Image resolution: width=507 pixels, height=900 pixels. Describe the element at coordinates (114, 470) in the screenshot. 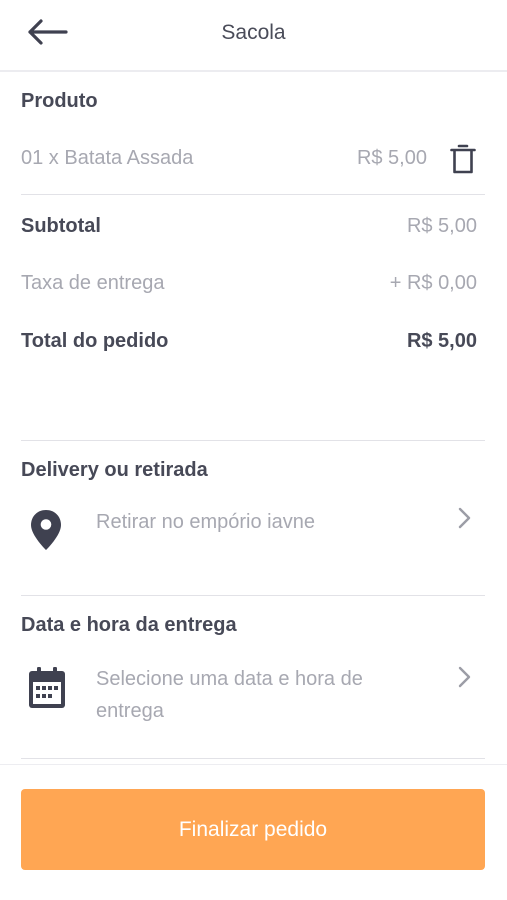

I see `delivery-heading: Delivery ou retirada` at that location.